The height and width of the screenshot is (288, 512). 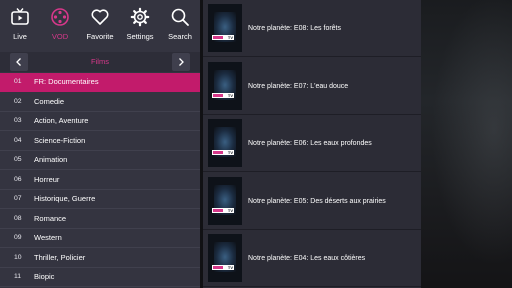 What do you see at coordinates (100, 219) in the screenshot?
I see `category-item: 08 Romance` at bounding box center [100, 219].